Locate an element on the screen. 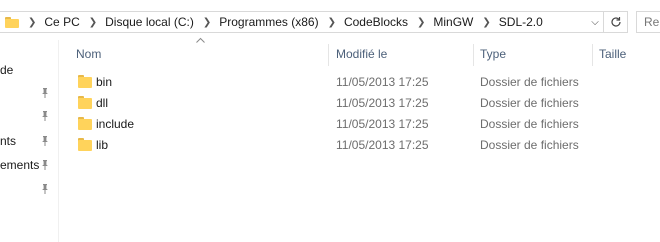  breadcrumb-item: Programmes (x86) is located at coordinates (268, 22).